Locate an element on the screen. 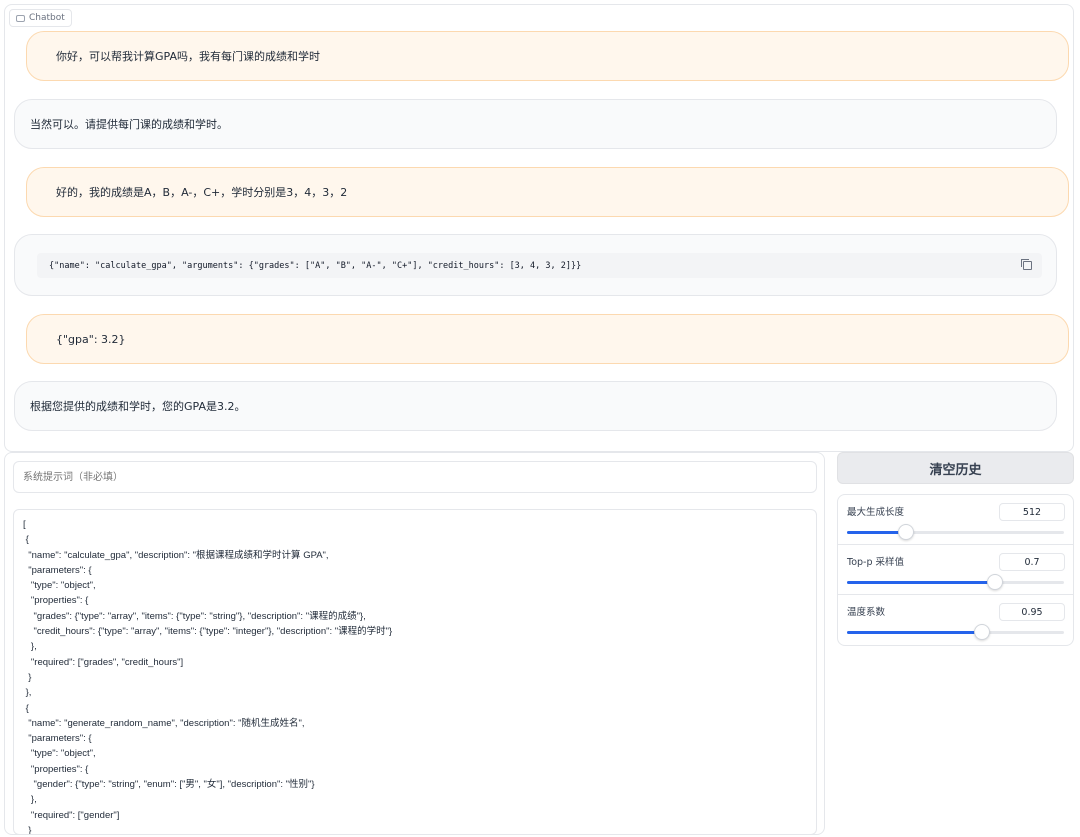 This screenshot has width=1080, height=837. user-message: {"gpa": 3.2} is located at coordinates (547, 339).